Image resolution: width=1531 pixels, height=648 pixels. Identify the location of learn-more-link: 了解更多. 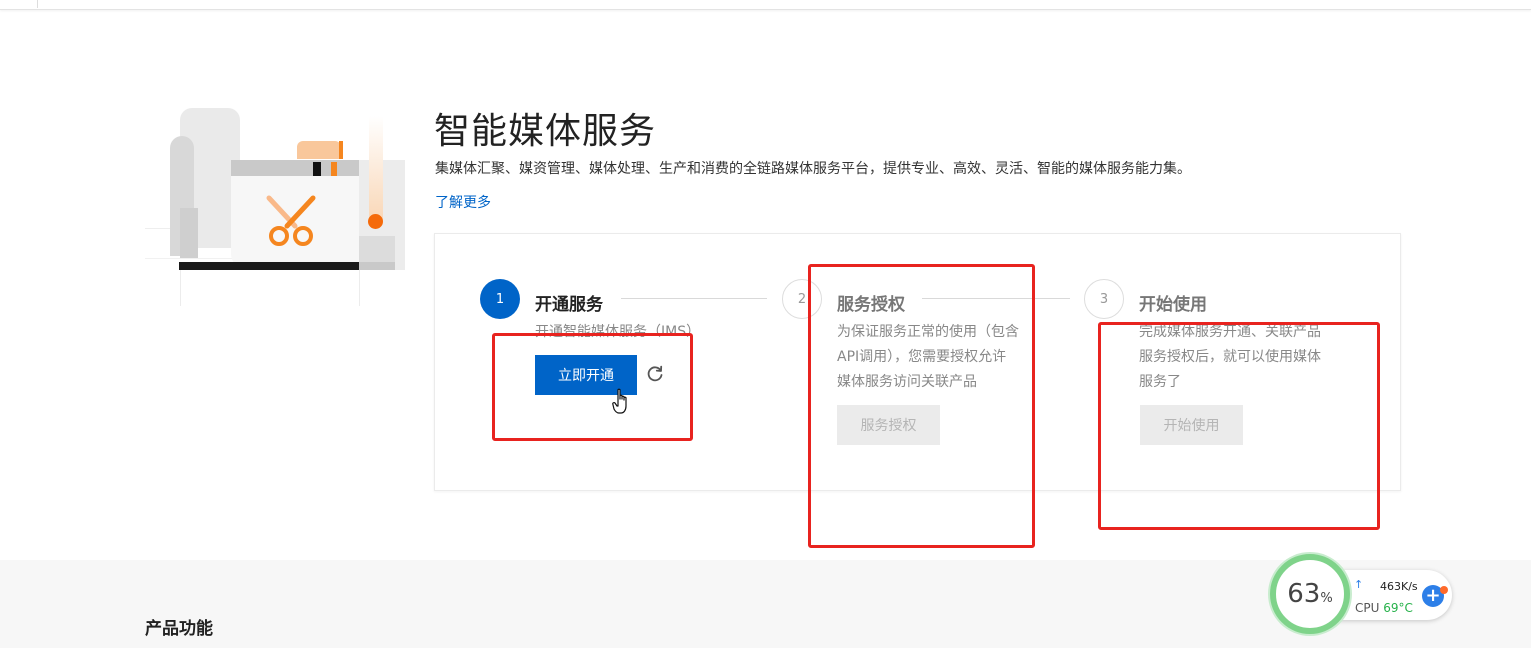
(463, 202).